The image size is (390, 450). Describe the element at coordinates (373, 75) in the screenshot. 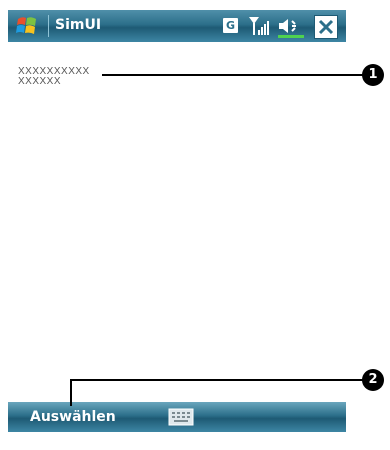

I see `callout-1-badge: 1` at that location.